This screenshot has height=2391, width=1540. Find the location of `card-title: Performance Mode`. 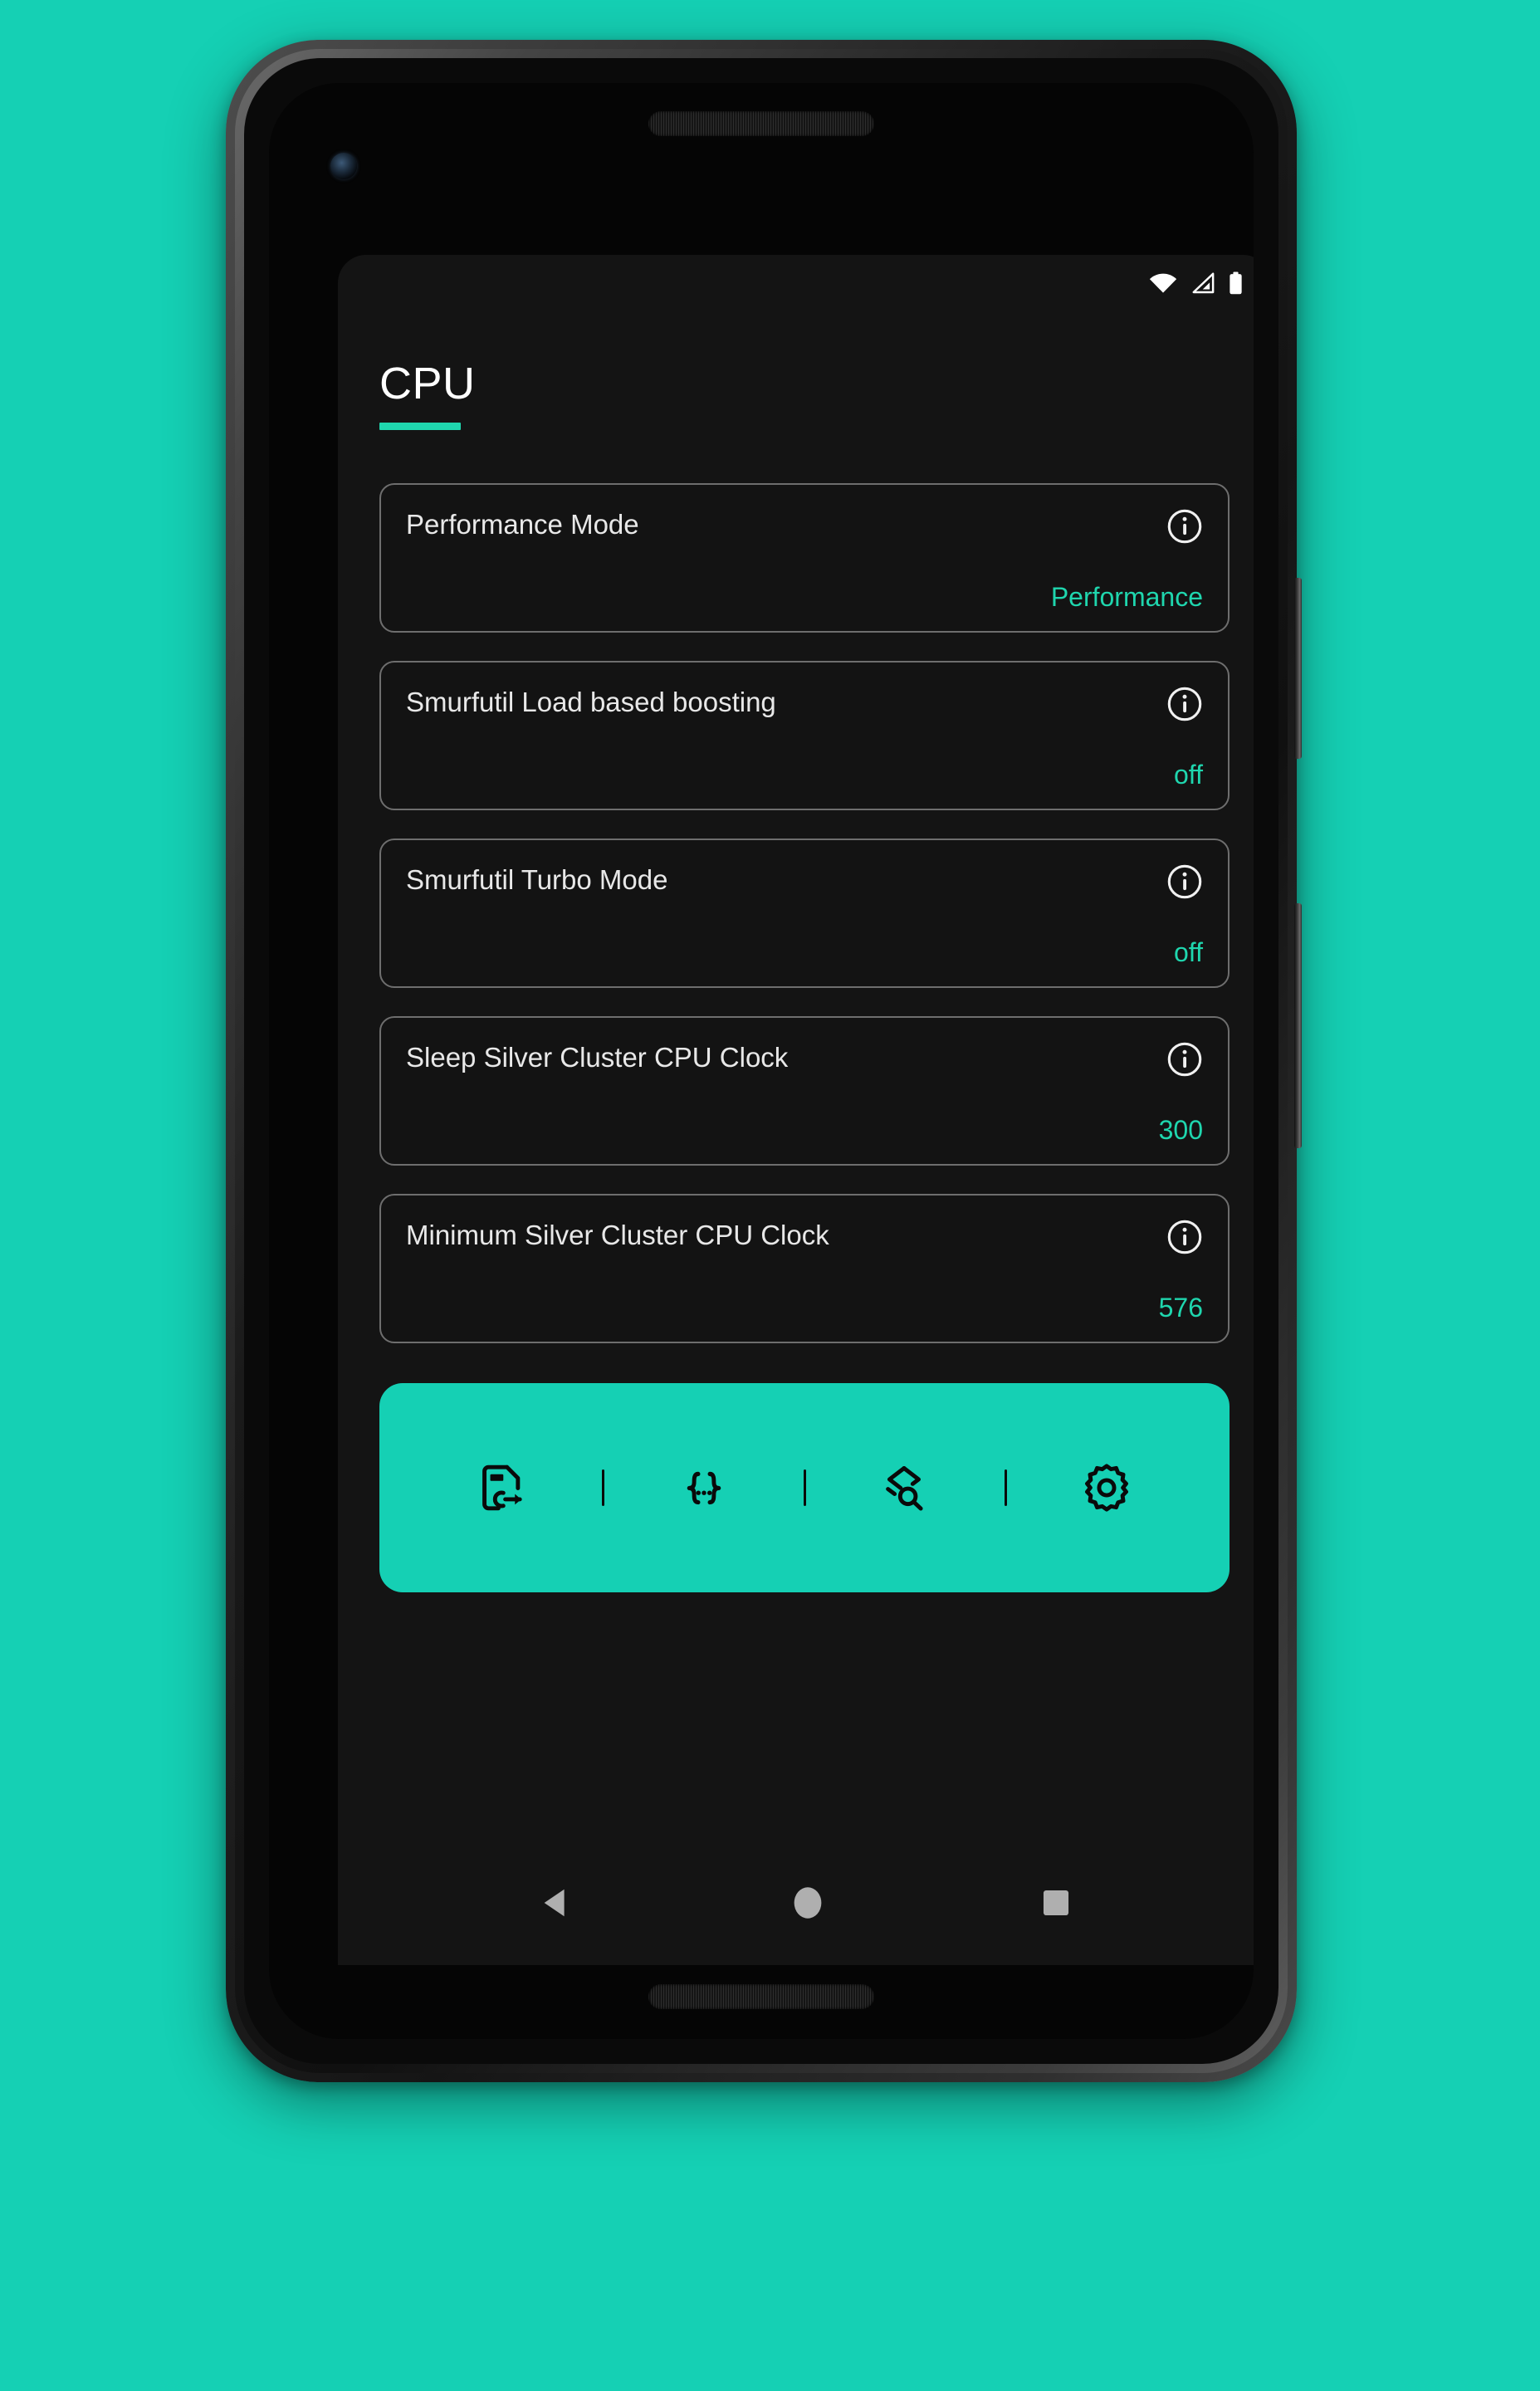

card-title: Performance Mode is located at coordinates (522, 524).